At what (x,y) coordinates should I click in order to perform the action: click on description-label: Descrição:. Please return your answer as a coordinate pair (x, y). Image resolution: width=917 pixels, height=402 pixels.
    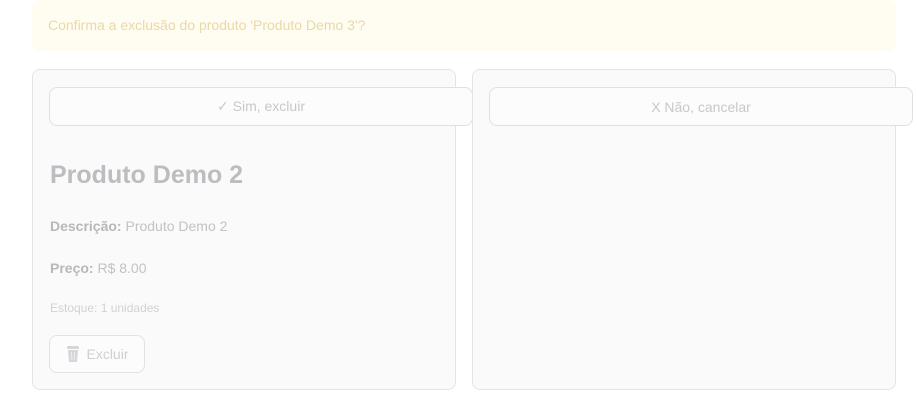
    Looking at the image, I should click on (86, 226).